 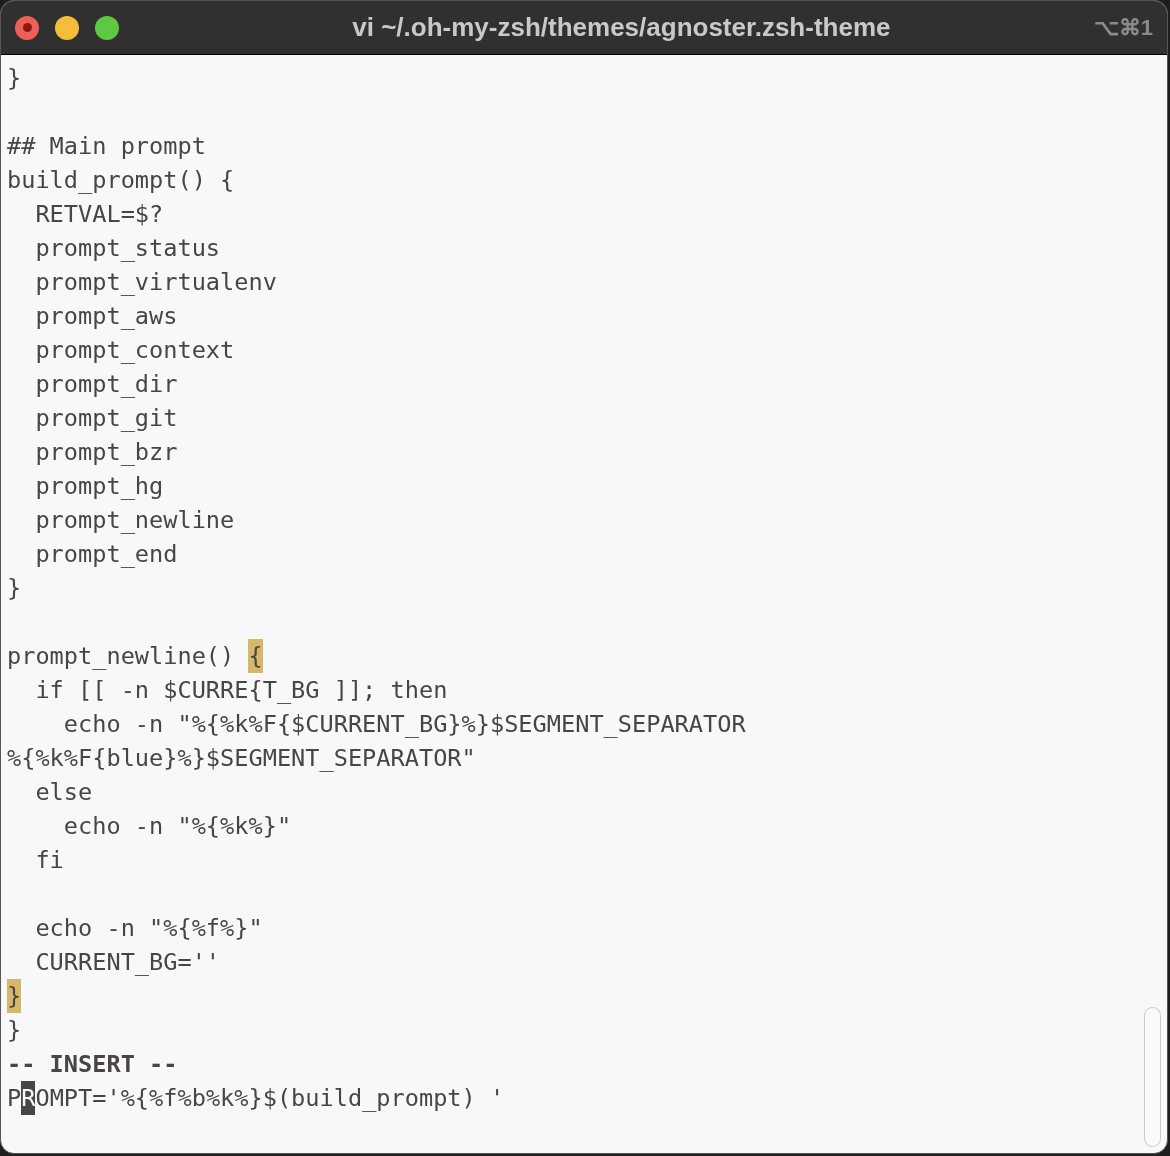 I want to click on code-line: prompt_bzr, so click(x=106, y=452).